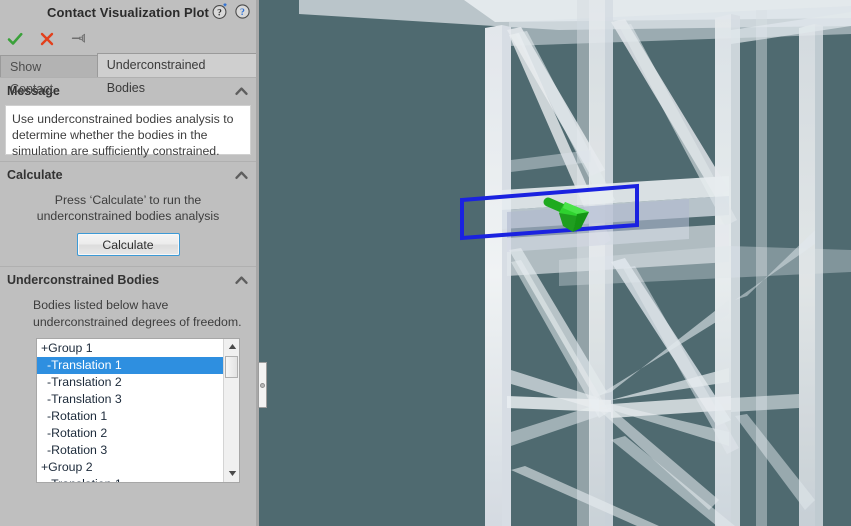 Image resolution: width=851 pixels, height=526 pixels. Describe the element at coordinates (128, 174) in the screenshot. I see `calculate-section-header: Calculate` at that location.